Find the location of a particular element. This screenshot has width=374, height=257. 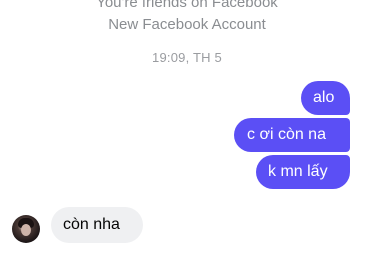

contact-avatar is located at coordinates (26, 229).